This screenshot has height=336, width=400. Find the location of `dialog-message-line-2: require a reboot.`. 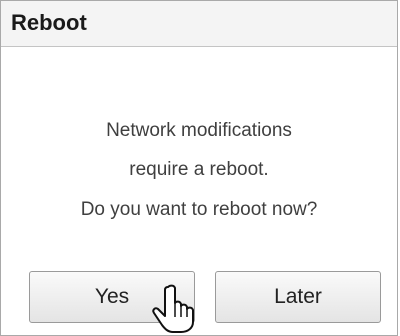

dialog-message-line-2: require a reboot. is located at coordinates (199, 169).